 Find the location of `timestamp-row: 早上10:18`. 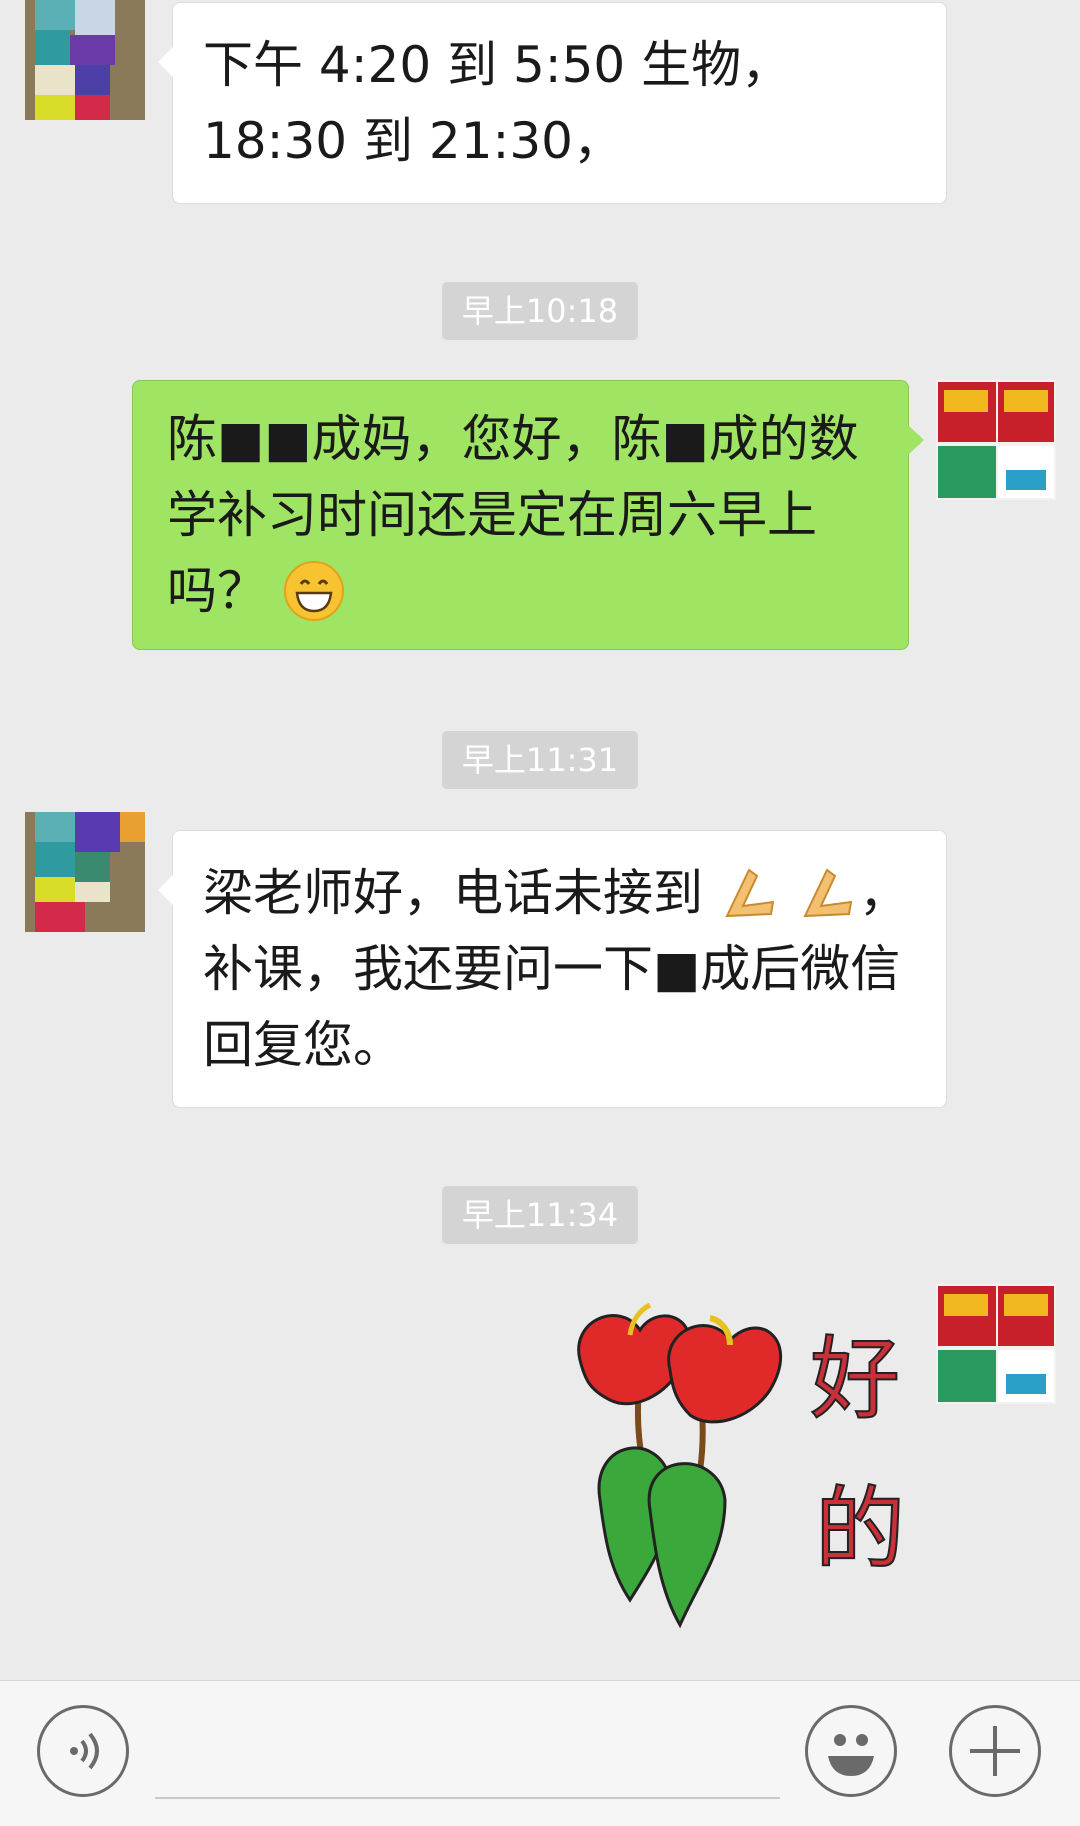

timestamp-row: 早上10:18 is located at coordinates (540, 311).